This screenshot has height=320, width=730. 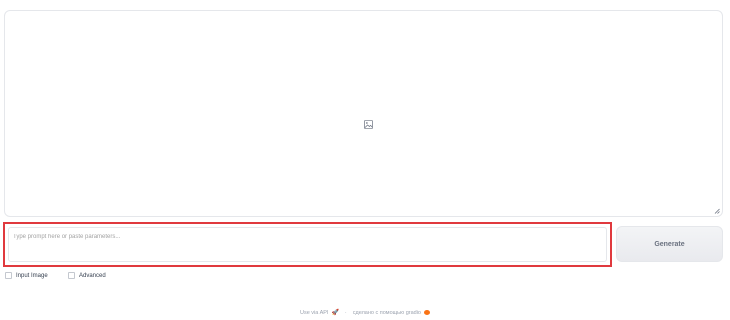 I want to click on footer: Use via API 🚀 · сделано с помощью gradio, so click(x=365, y=312).